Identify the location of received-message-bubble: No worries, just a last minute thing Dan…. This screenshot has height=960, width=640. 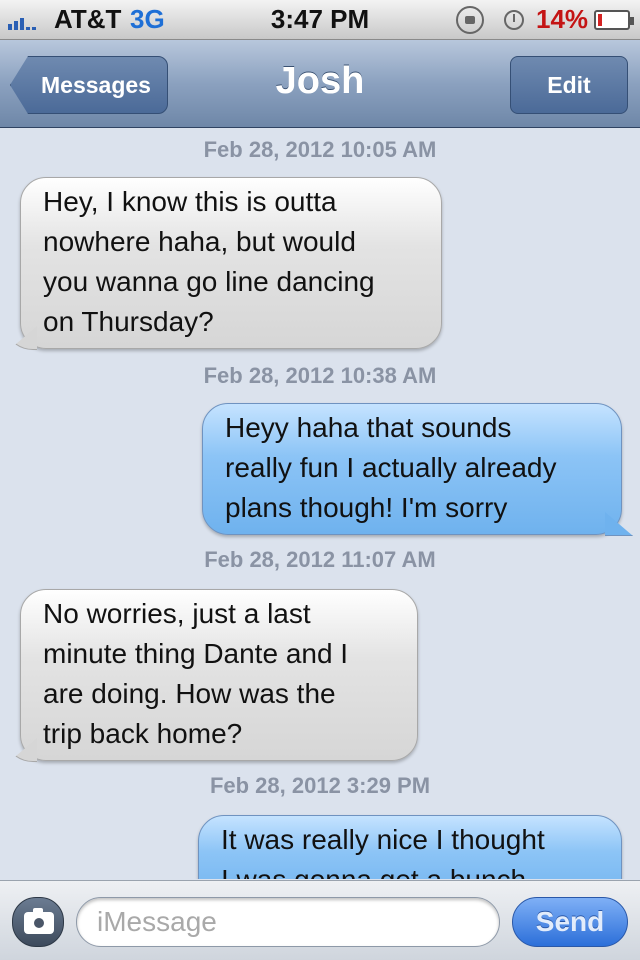
(213, 675).